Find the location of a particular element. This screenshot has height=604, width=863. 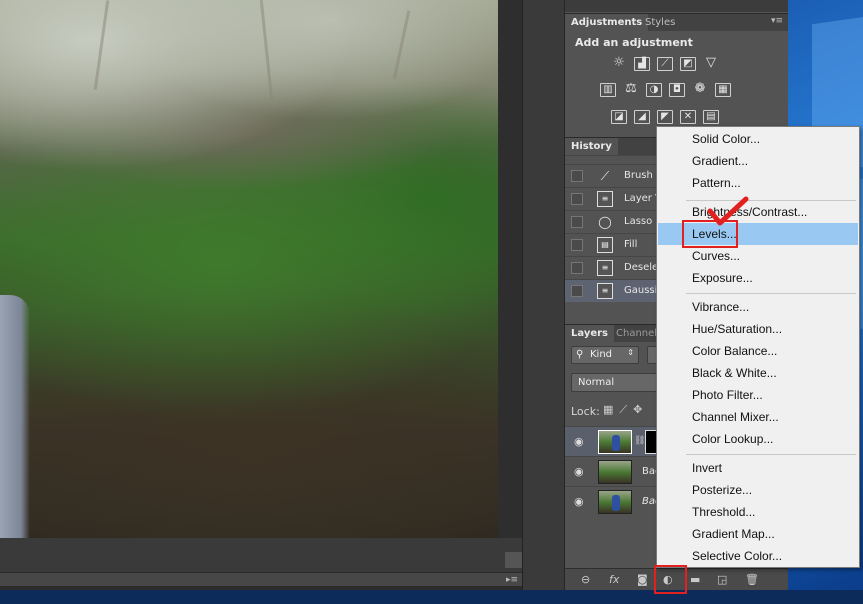

canvas-gutter is located at coordinates (510, 269).